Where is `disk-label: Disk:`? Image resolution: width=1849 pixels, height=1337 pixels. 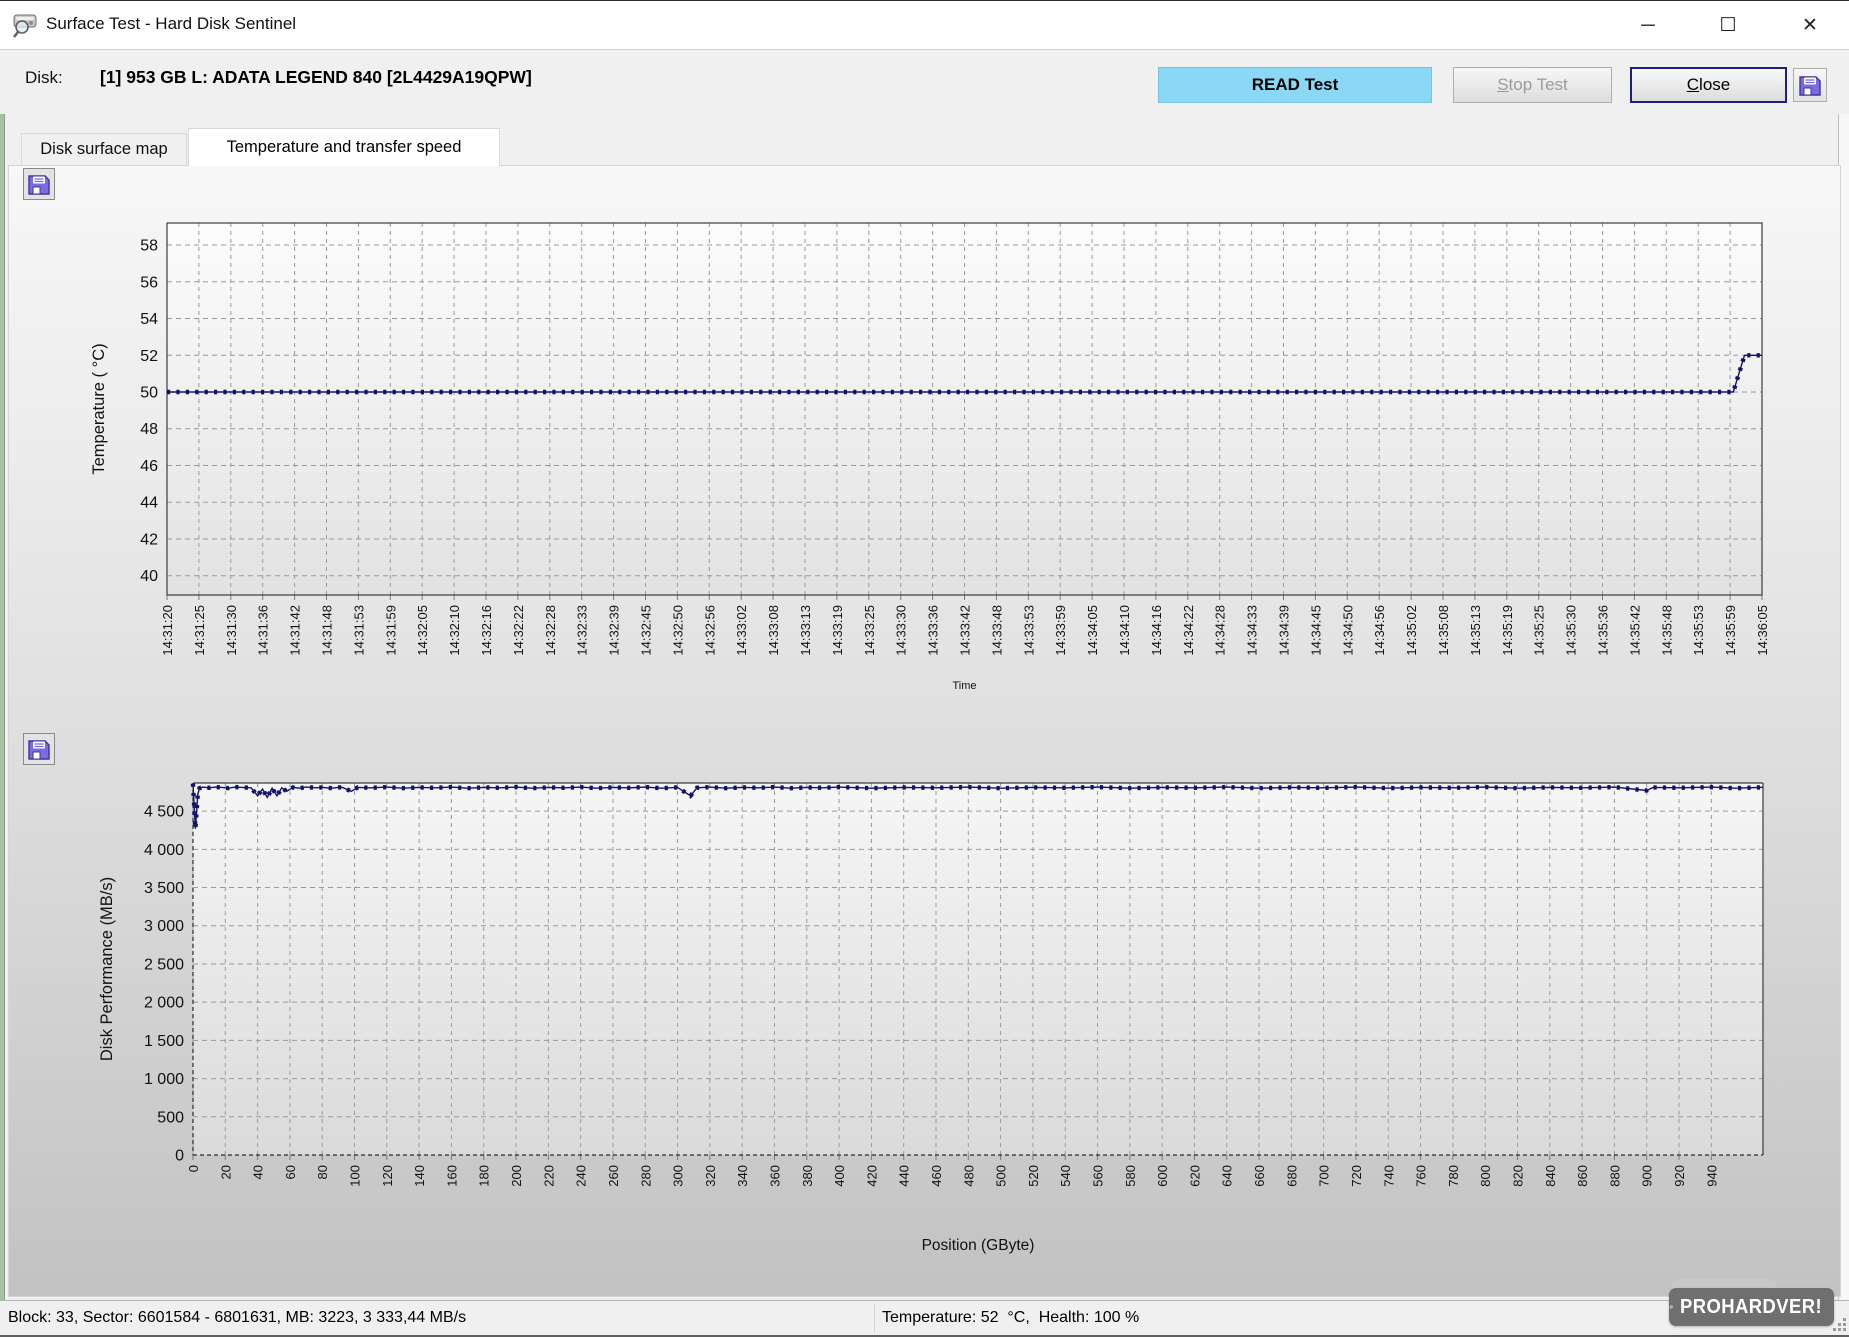
disk-label: Disk: is located at coordinates (44, 77).